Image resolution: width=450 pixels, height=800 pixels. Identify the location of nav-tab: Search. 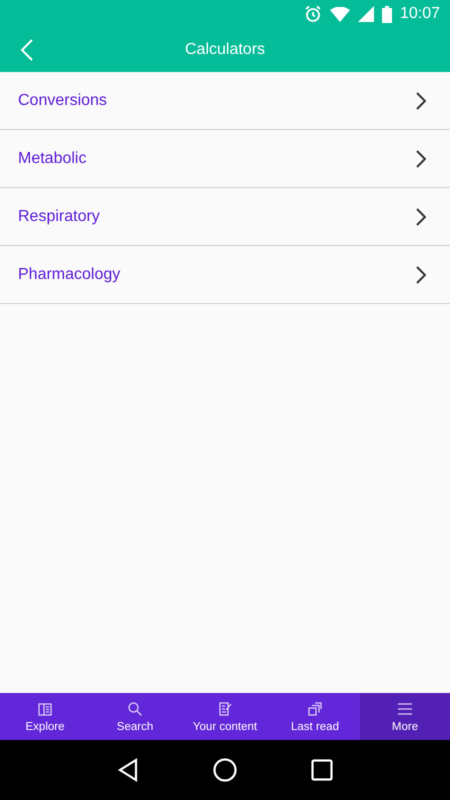
(135, 716).